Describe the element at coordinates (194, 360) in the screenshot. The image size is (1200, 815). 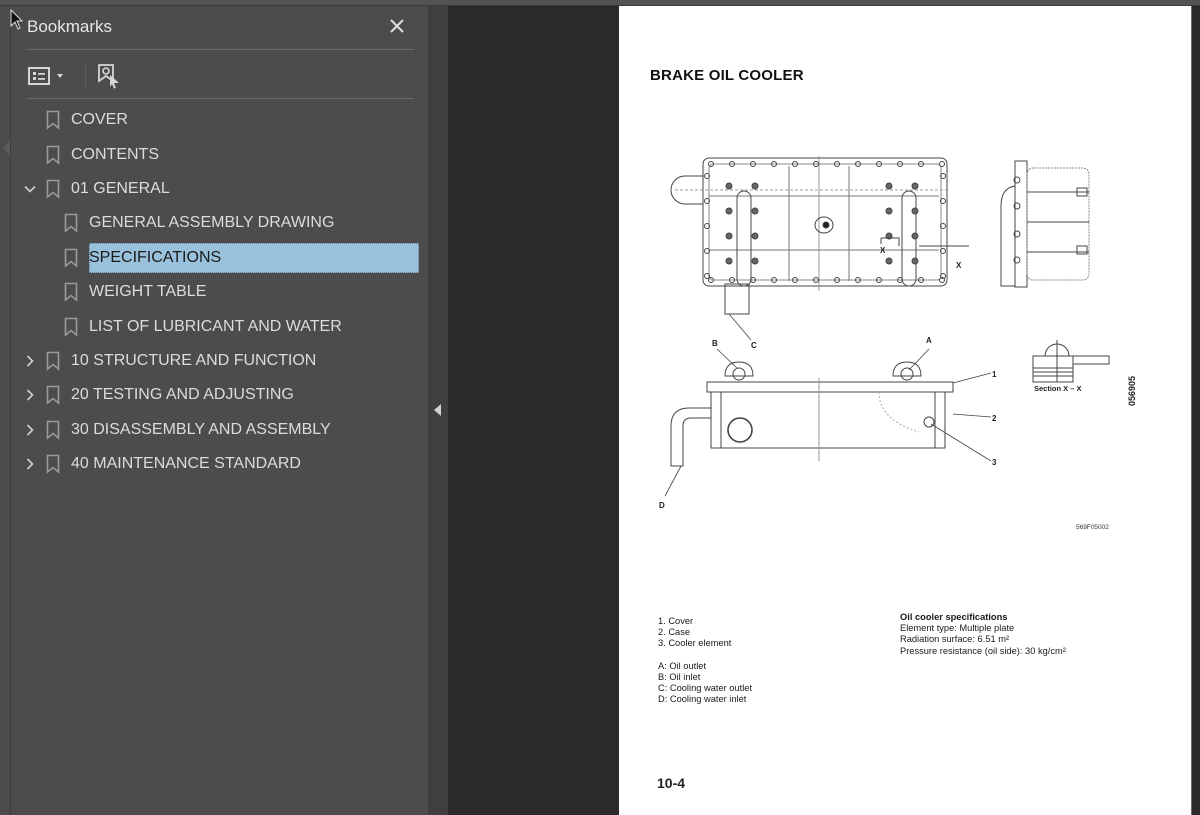
I see `bookmark-label: 10 STRUCTURE AND FUNCTION` at that location.